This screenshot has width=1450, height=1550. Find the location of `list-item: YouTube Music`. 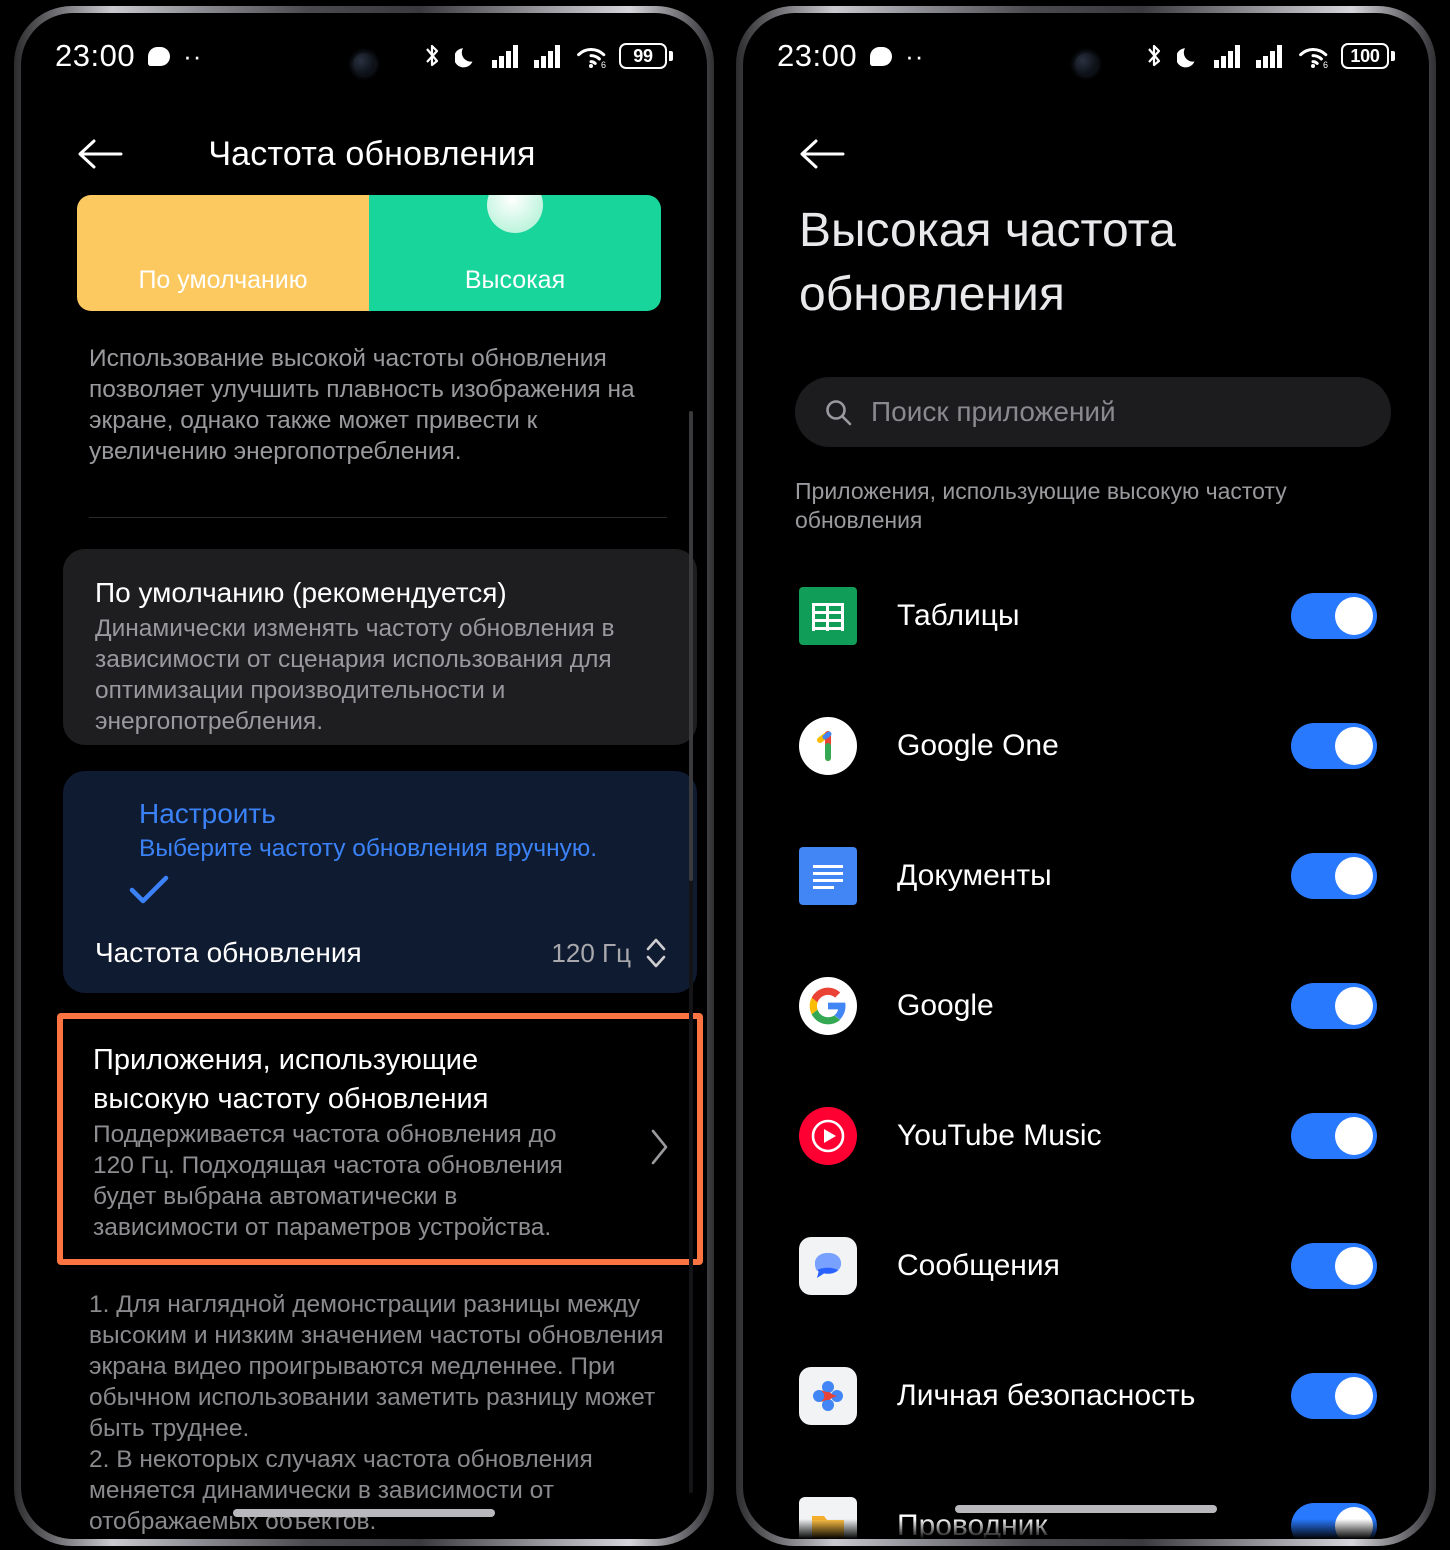

list-item: YouTube Music is located at coordinates (1086, 1136).